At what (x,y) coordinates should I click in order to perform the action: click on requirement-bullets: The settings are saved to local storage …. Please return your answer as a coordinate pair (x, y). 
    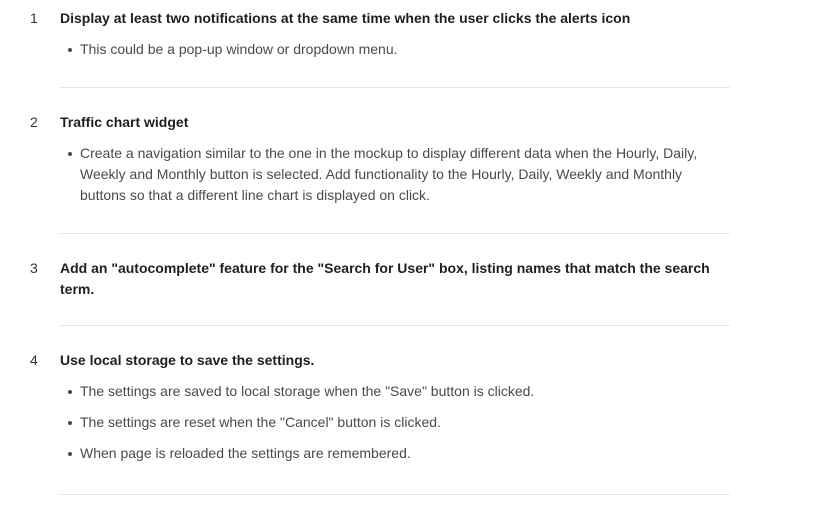
    Looking at the image, I should click on (396, 422).